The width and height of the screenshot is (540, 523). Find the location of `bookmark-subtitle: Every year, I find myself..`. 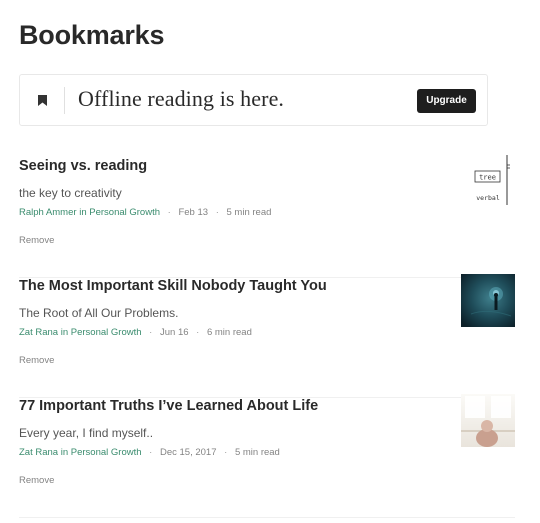

bookmark-subtitle: Every year, I find myself.. is located at coordinates (86, 433).